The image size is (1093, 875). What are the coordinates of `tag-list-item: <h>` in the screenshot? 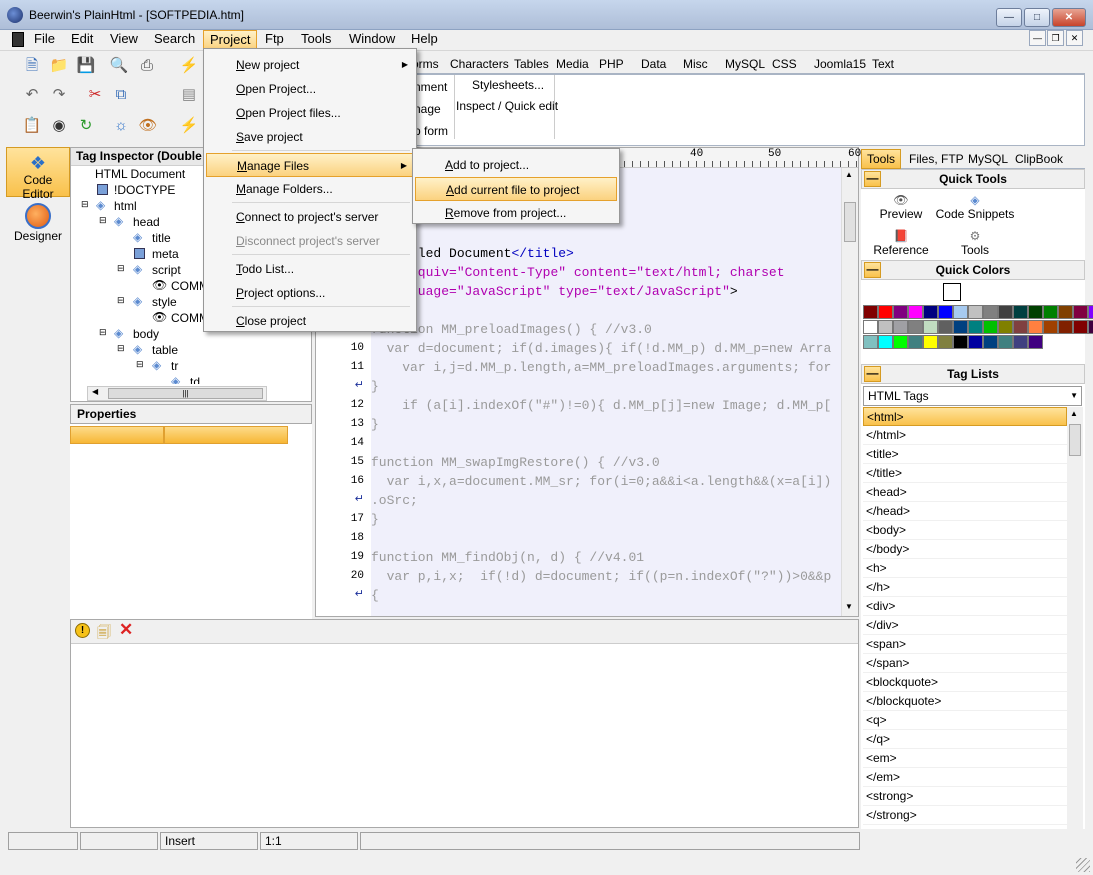 It's located at (965, 568).